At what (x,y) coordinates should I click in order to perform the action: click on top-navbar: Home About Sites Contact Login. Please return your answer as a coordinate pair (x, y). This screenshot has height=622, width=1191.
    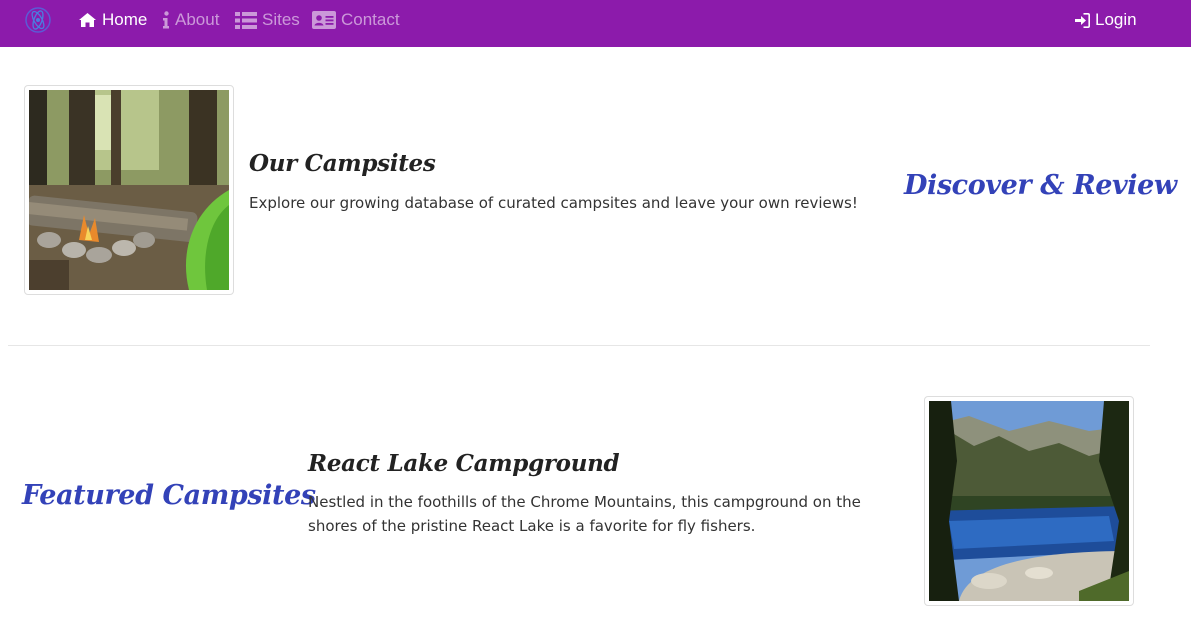
    Looking at the image, I should click on (595, 23).